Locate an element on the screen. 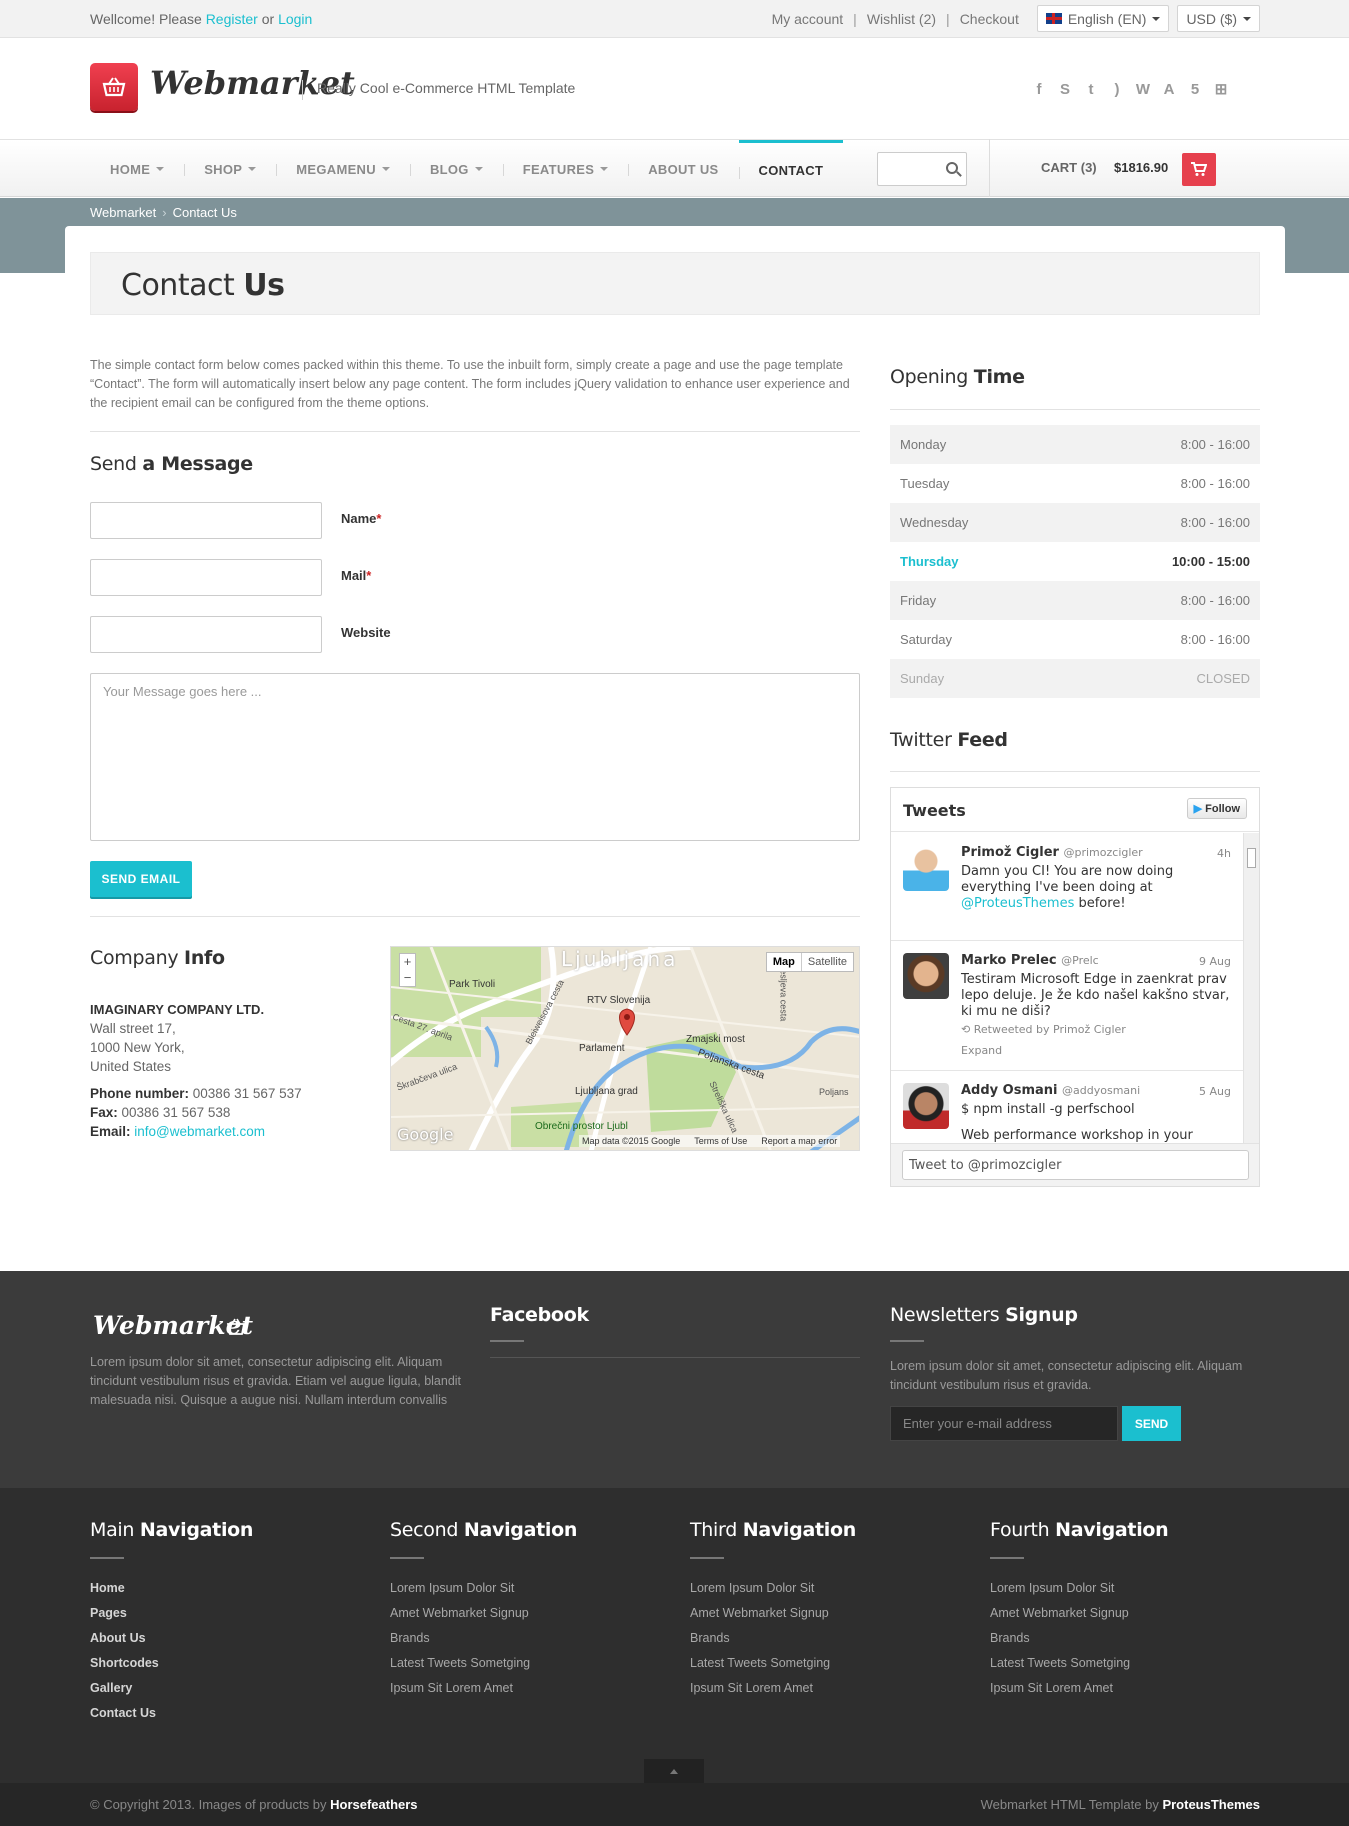  expand-link: Expand is located at coordinates (981, 1050).